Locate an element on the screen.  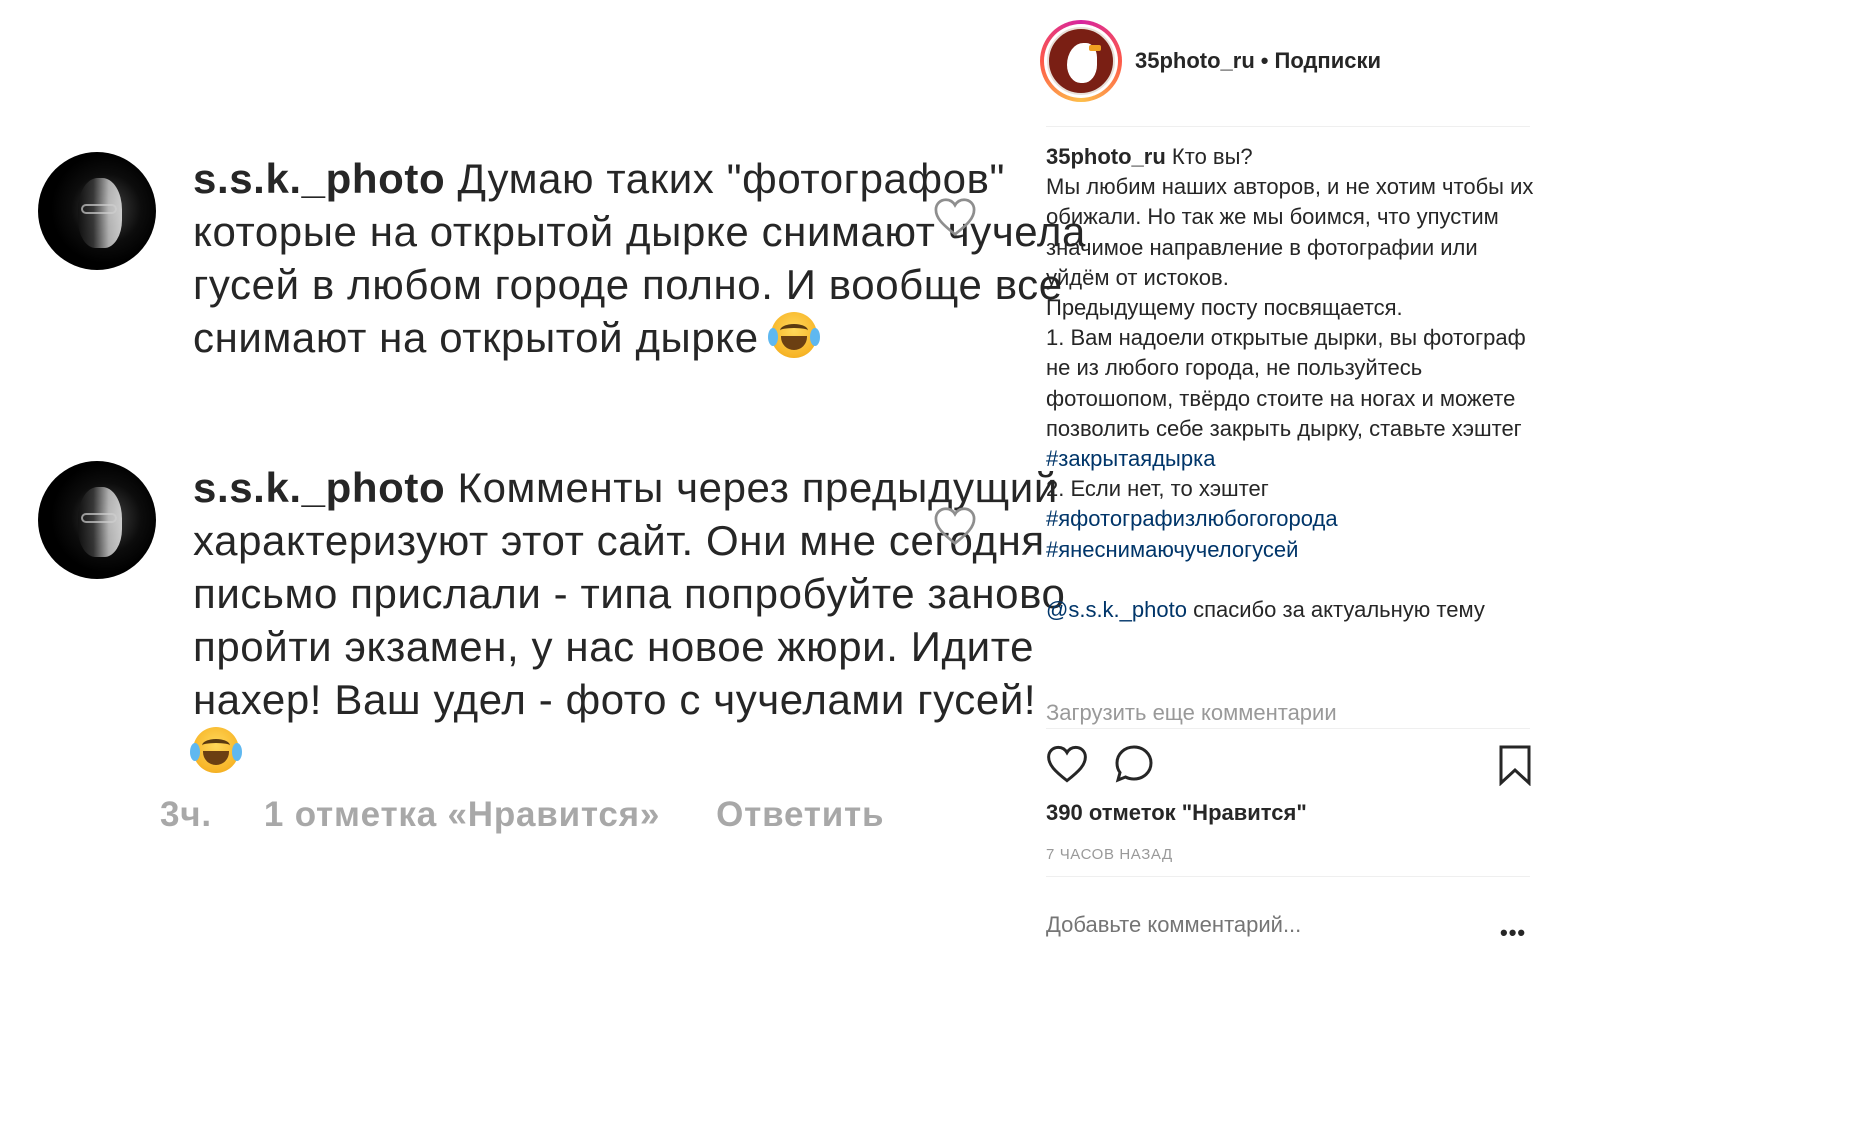
load-more-comments-link: Загрузить еще комментарии is located at coordinates (1191, 713).